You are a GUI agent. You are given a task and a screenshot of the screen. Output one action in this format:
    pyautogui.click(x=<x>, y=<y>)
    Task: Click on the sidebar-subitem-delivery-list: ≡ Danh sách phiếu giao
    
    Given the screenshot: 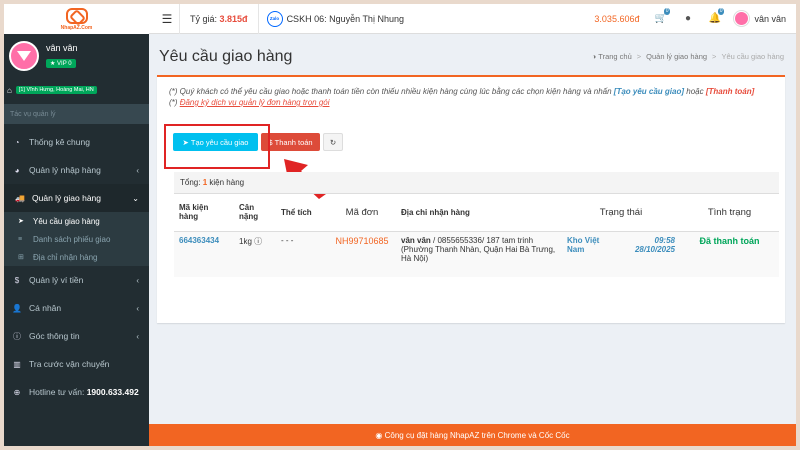 What is the action you would take?
    pyautogui.click(x=76, y=239)
    